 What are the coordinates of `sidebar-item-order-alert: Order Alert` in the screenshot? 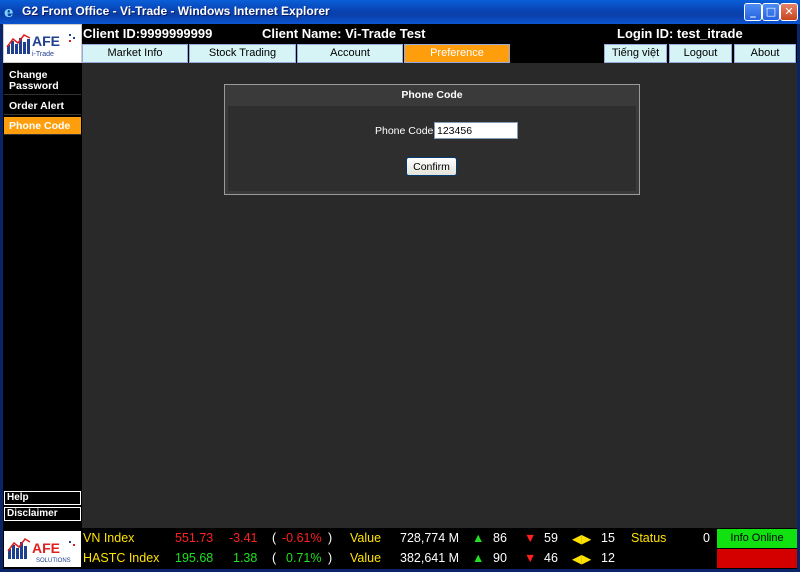 It's located at (42, 106).